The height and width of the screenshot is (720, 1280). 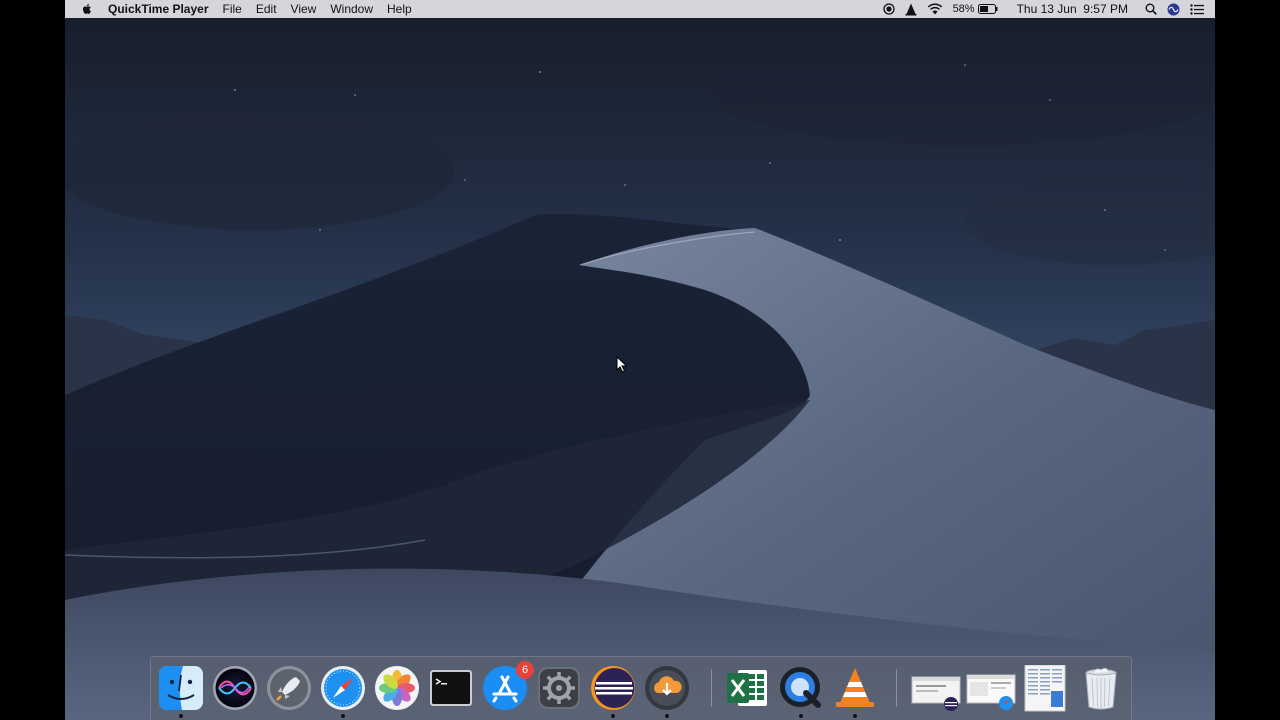 I want to click on eclipse-icon, so click(x=613, y=688).